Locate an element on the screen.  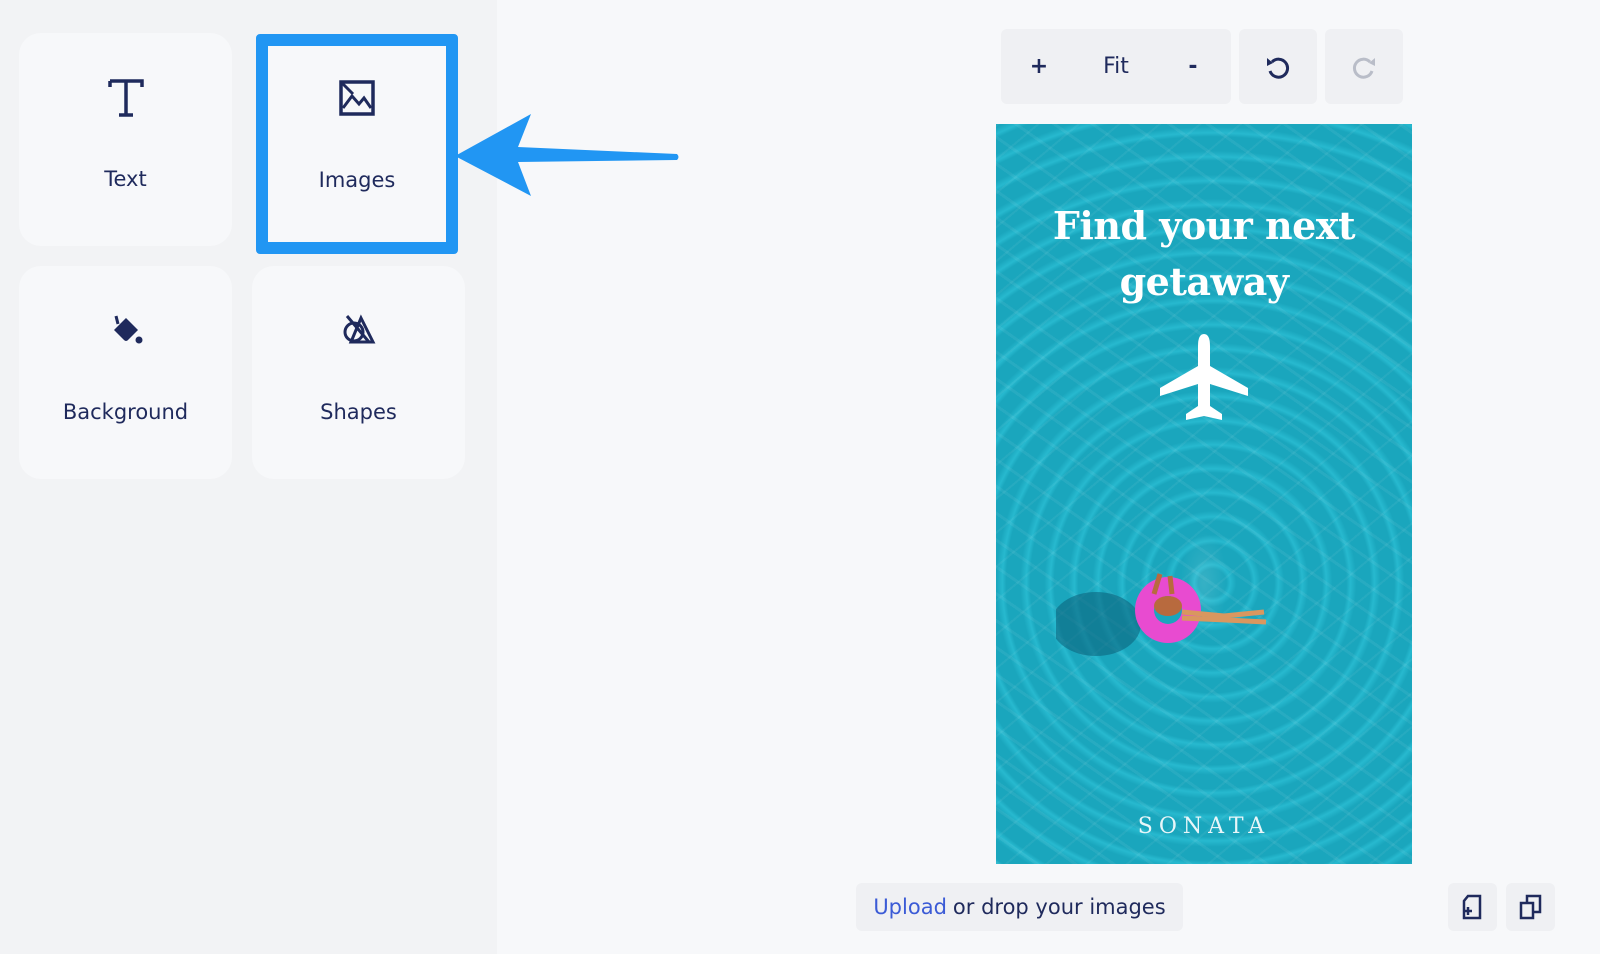
redo-icon is located at coordinates (1363, 68).